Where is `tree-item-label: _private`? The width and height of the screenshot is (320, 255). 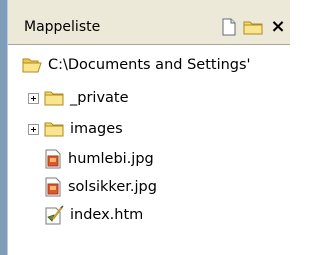 tree-item-label: _private is located at coordinates (99, 98).